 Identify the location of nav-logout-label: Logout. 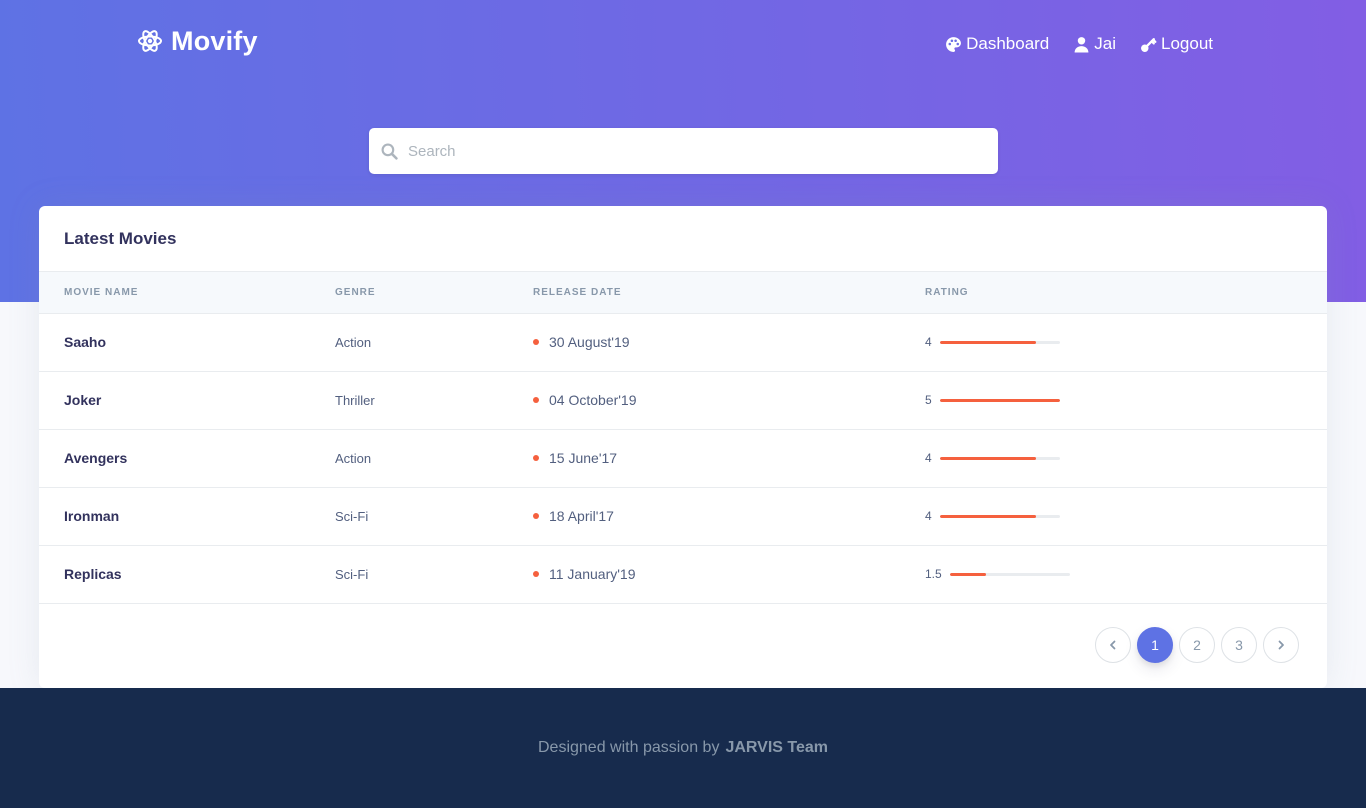
(1187, 43).